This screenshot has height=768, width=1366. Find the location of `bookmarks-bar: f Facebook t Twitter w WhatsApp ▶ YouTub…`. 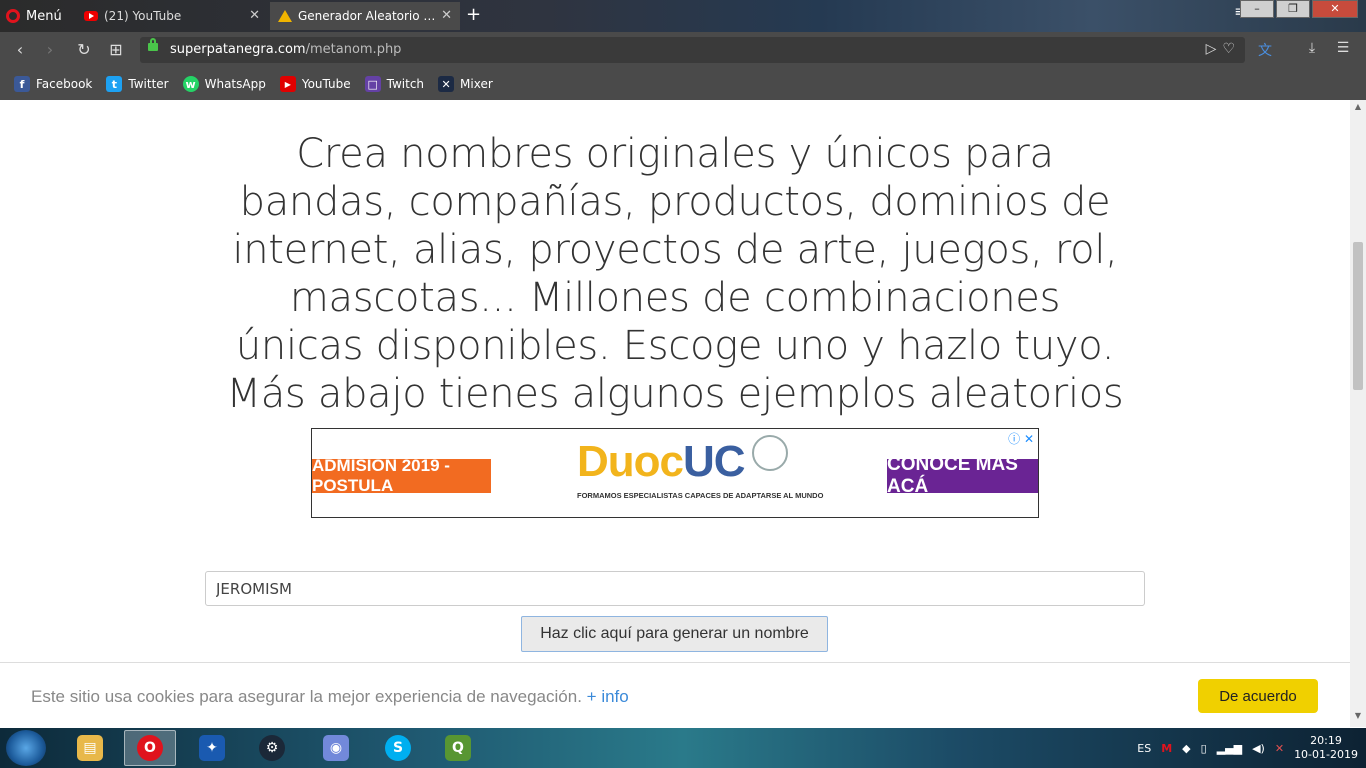

bookmarks-bar: f Facebook t Twitter w WhatsApp ▶ YouTub… is located at coordinates (683, 84).